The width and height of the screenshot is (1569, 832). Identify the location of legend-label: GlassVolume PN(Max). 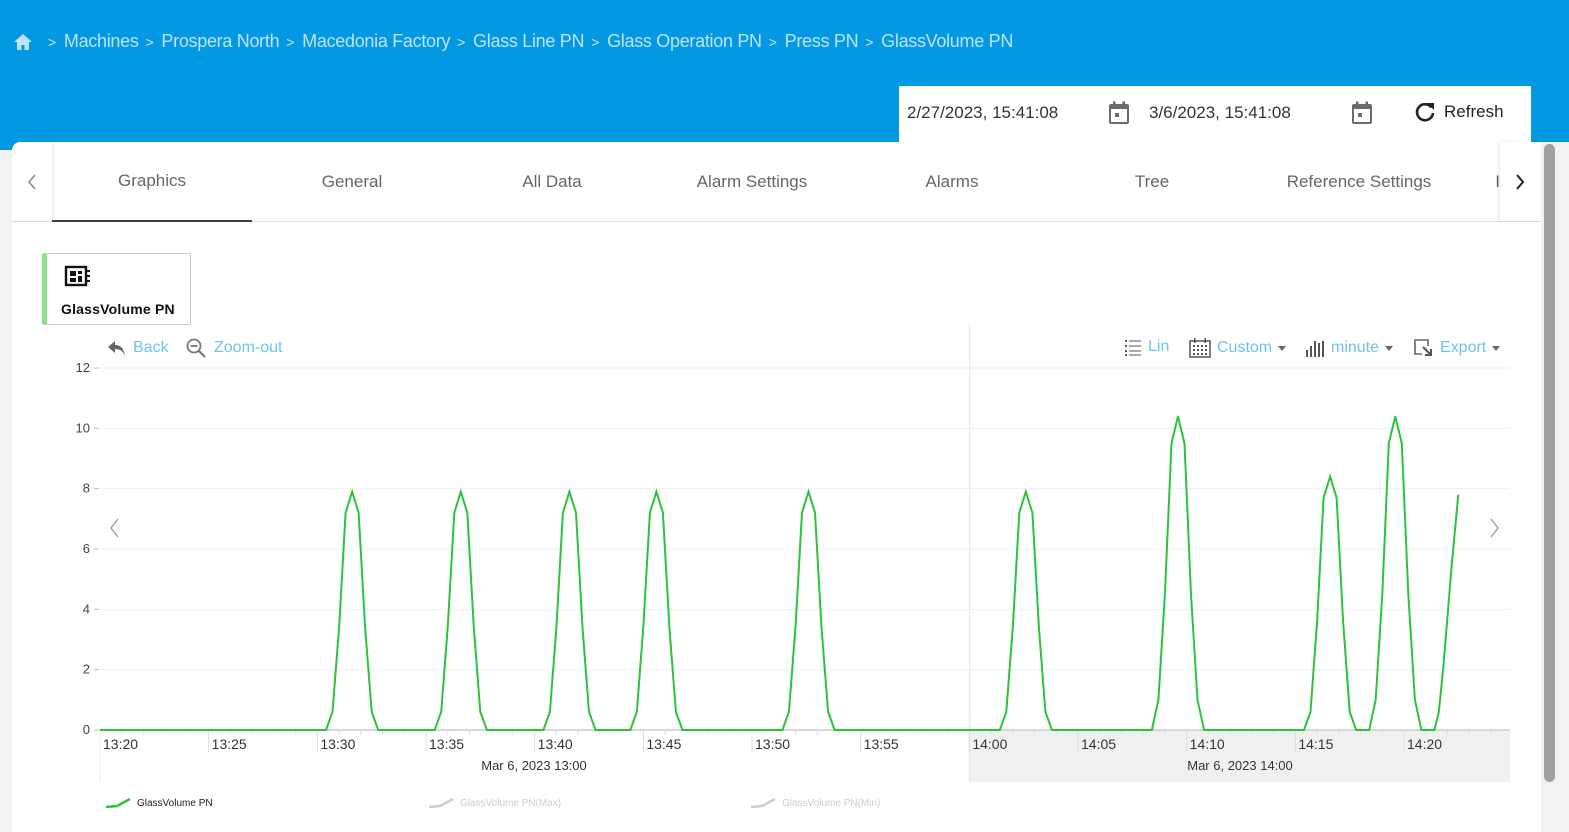
(511, 803).